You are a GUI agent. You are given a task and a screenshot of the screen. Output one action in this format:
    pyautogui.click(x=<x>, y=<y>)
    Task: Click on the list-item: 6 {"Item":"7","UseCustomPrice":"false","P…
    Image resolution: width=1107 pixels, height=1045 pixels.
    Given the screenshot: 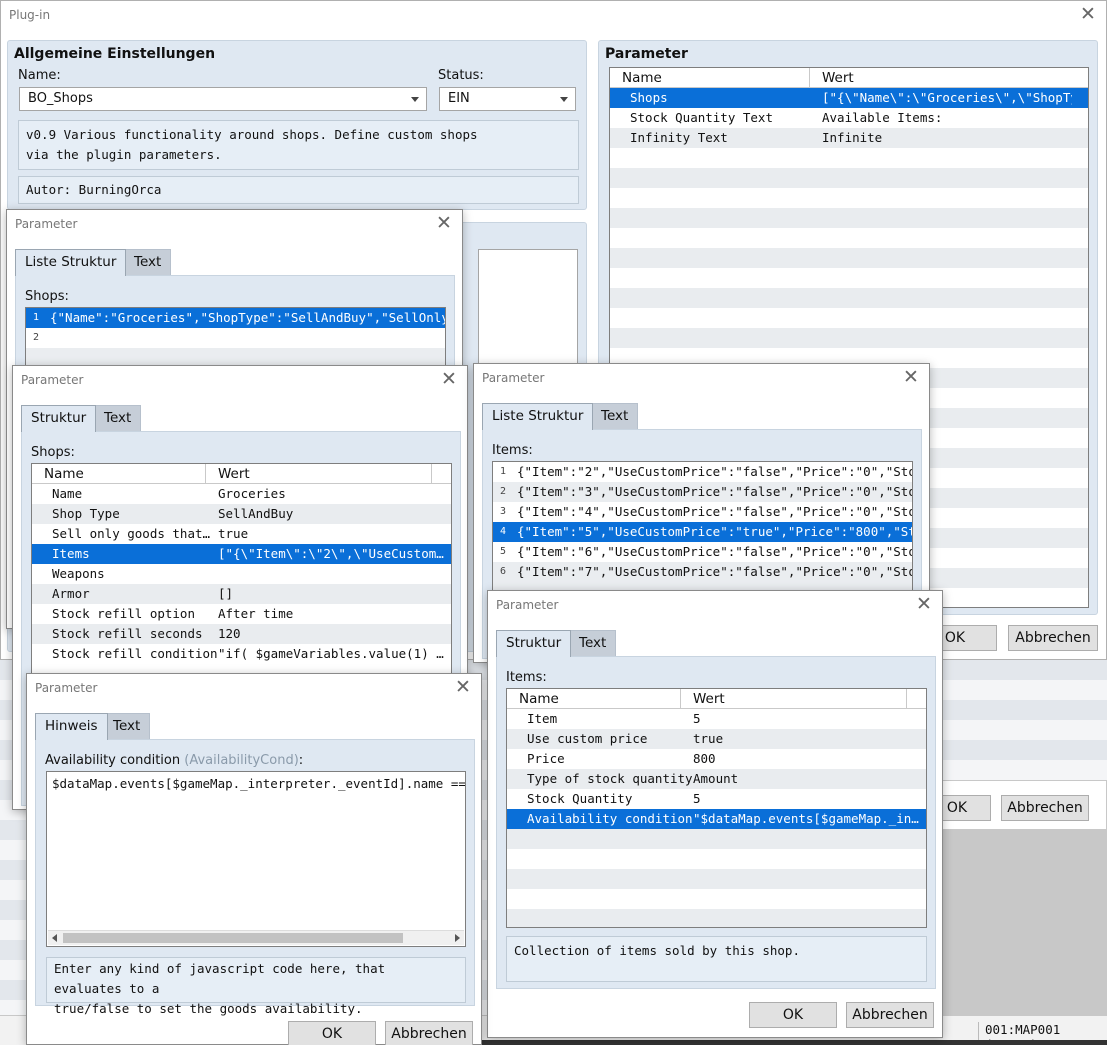 What is the action you would take?
    pyautogui.click(x=702, y=572)
    